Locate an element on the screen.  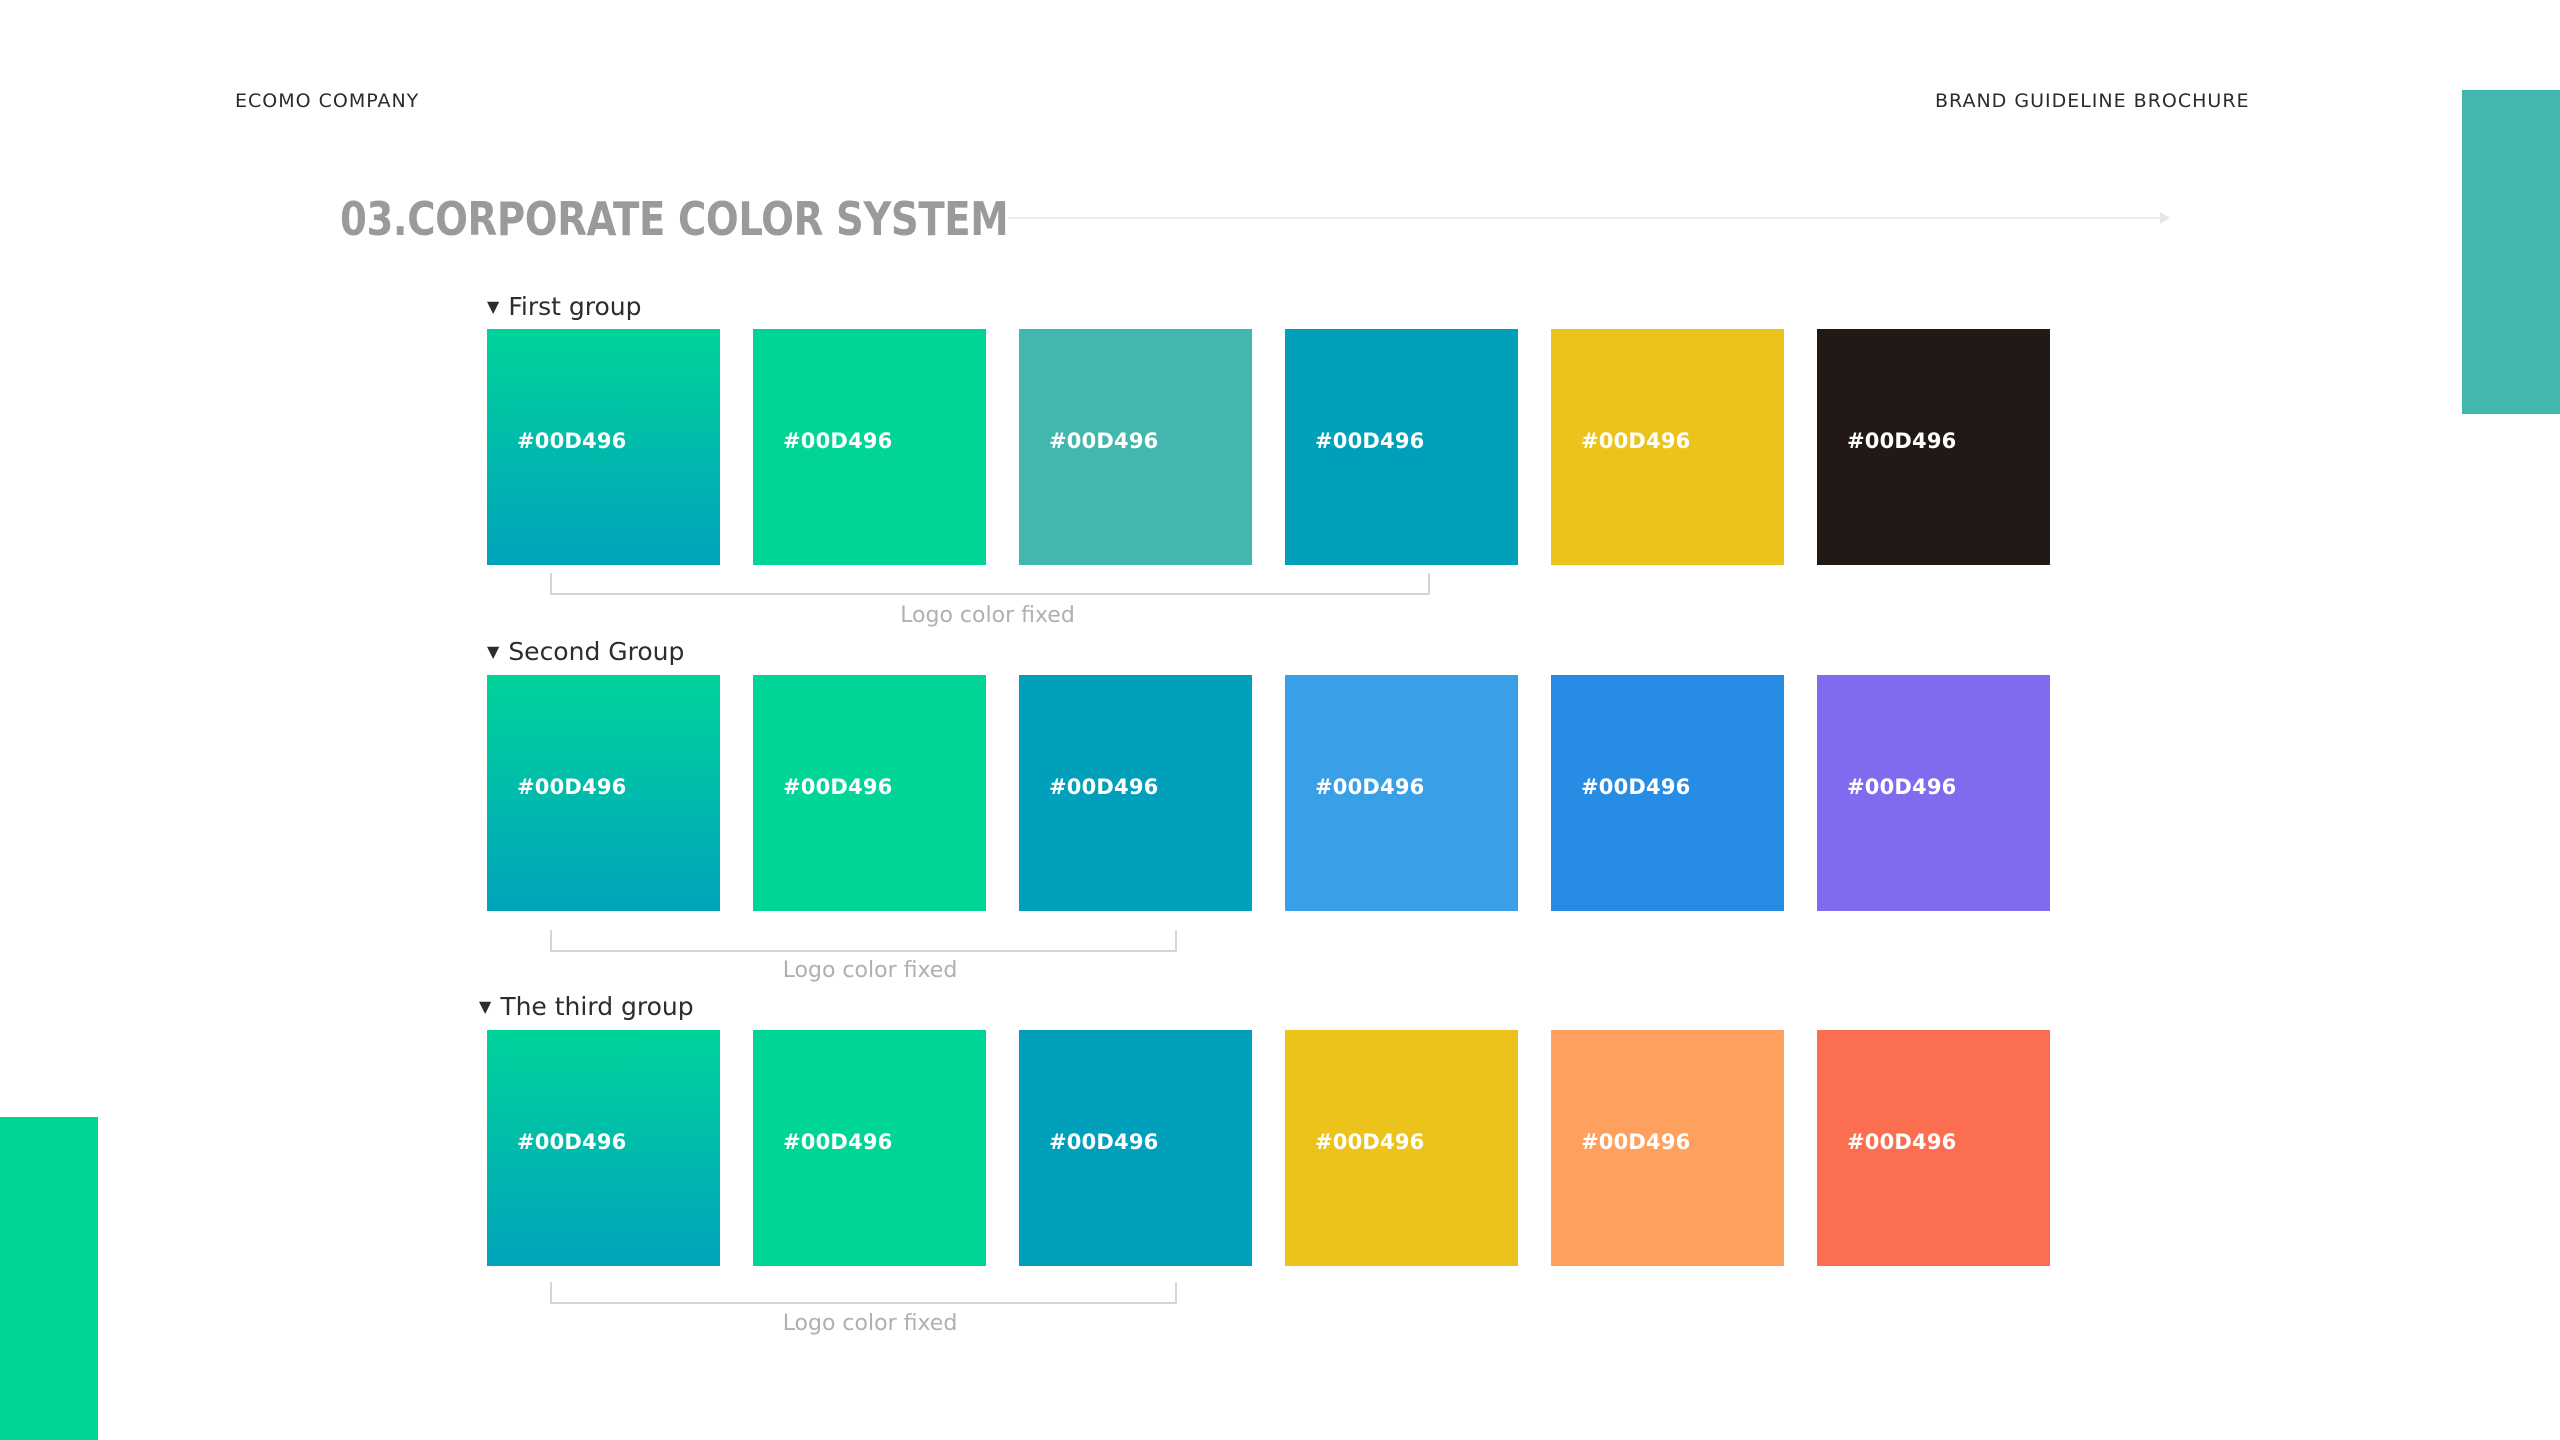
group-label-first: ▼ First group is located at coordinates (564, 306).